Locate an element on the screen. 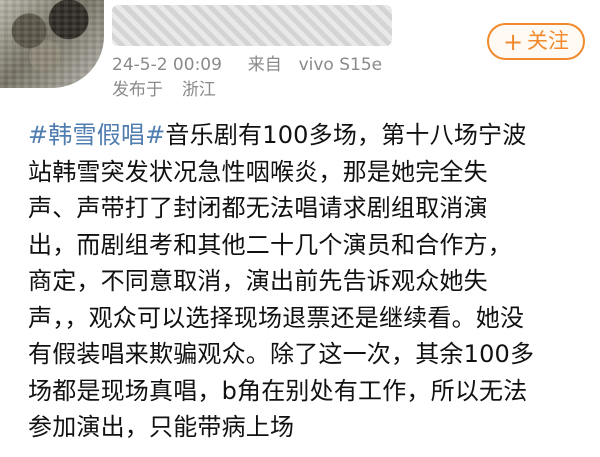 This screenshot has width=600, height=457. avatar-image is located at coordinates (52, 44).